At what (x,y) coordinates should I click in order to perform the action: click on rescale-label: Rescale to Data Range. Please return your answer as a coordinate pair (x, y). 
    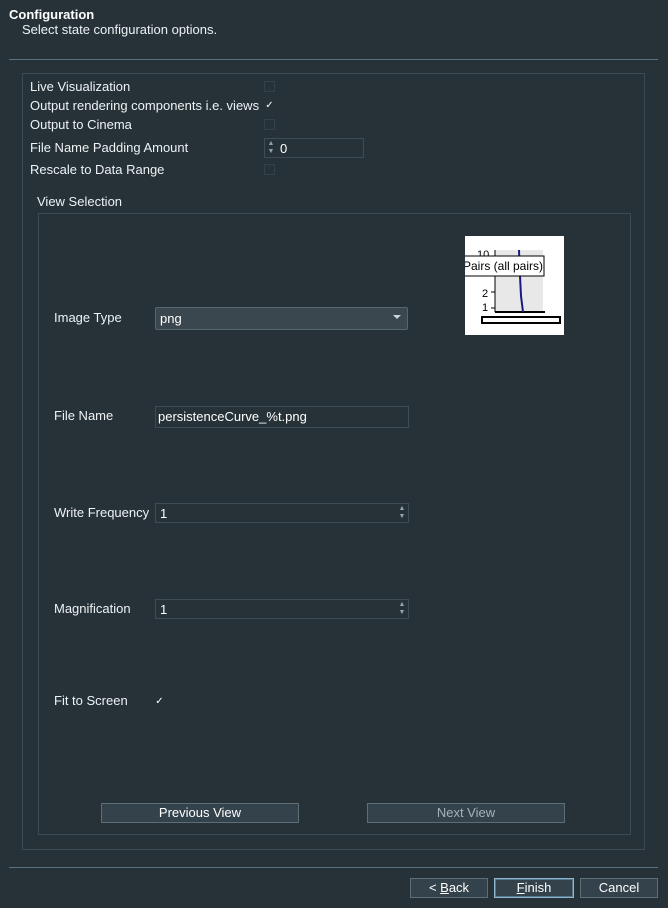
    Looking at the image, I should click on (97, 169).